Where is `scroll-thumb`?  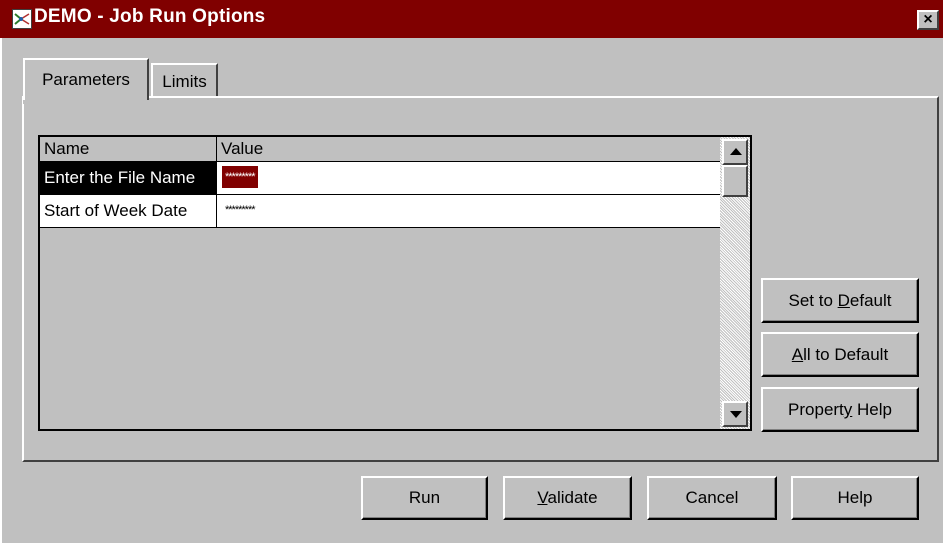
scroll-thumb is located at coordinates (735, 181).